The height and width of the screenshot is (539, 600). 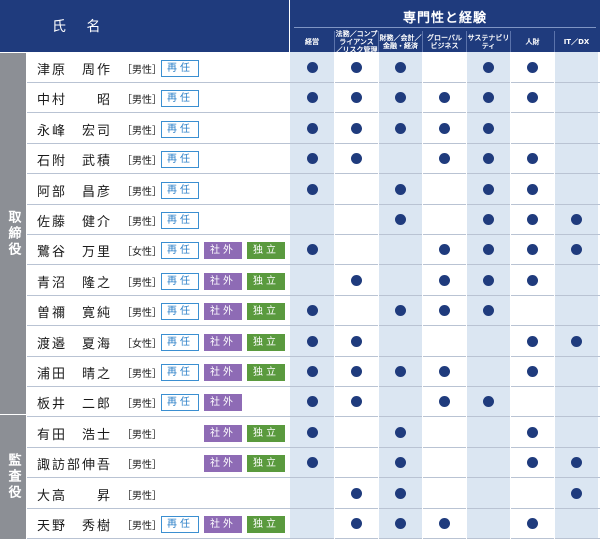 What do you see at coordinates (13, 477) in the screenshot?
I see `section-auditors-label: 監査役` at bounding box center [13, 477].